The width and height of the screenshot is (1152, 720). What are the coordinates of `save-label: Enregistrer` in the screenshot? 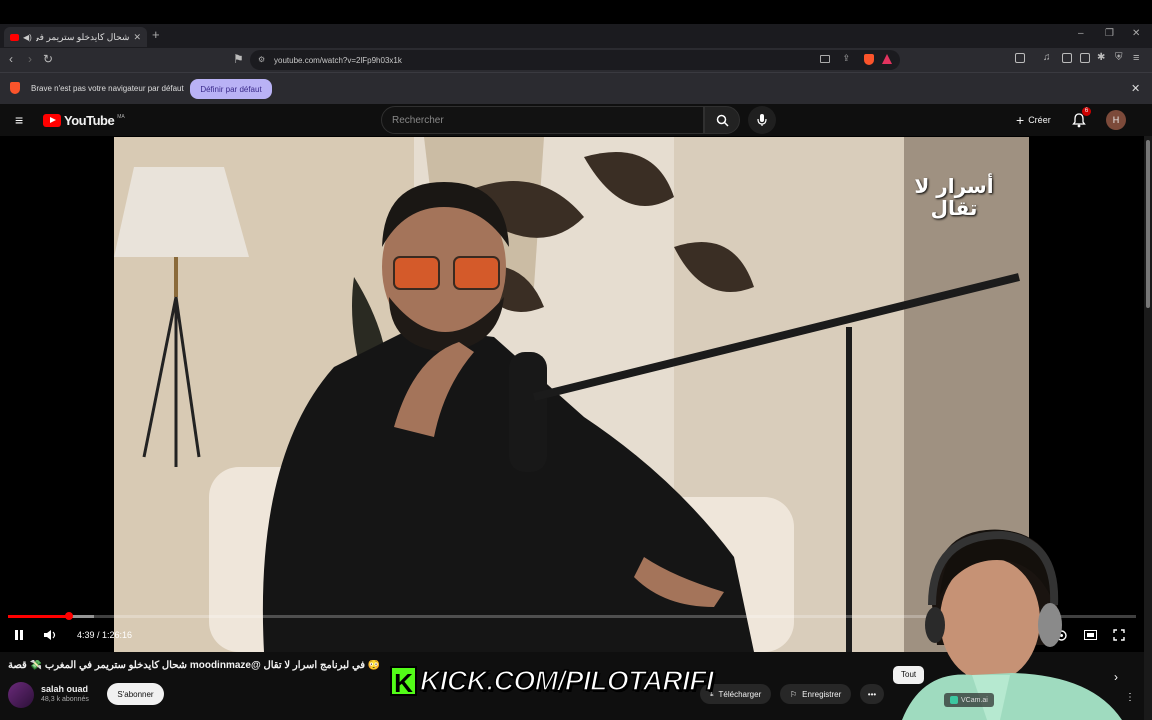 It's located at (822, 694).